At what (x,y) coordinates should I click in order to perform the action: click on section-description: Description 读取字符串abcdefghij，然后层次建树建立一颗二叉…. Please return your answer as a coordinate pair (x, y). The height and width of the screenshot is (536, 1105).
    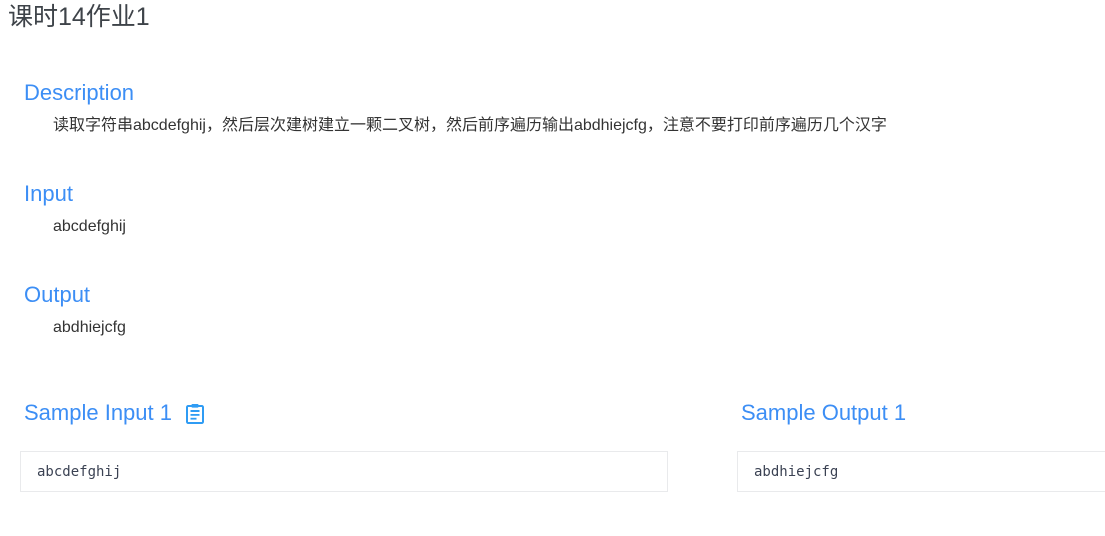
    Looking at the image, I should click on (455, 108).